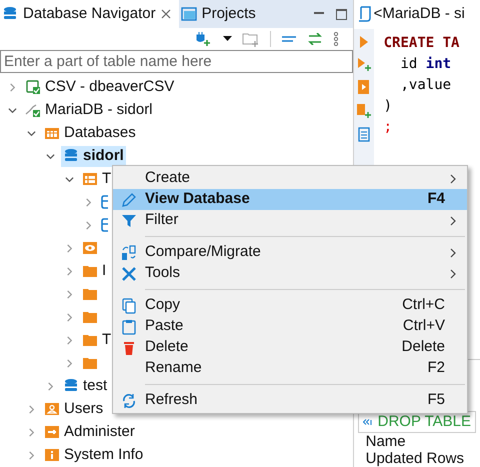 This screenshot has height=467, width=480. I want to click on shortcut: Delete, so click(424, 347).